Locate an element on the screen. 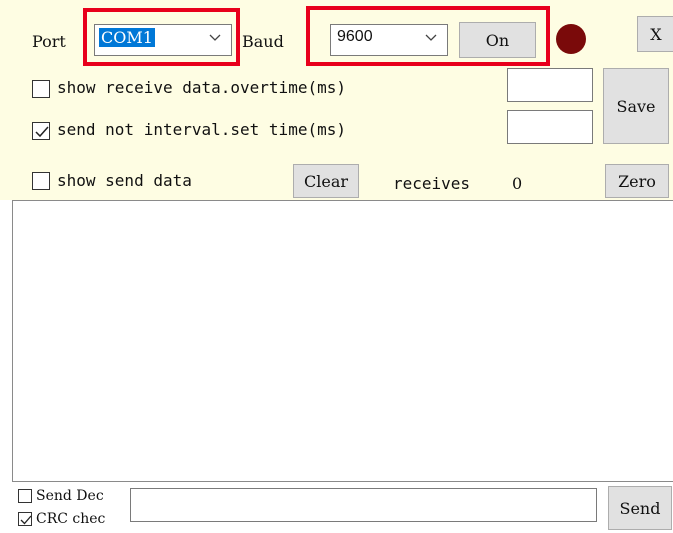  send-not-interval-checkbox is located at coordinates (41, 131).